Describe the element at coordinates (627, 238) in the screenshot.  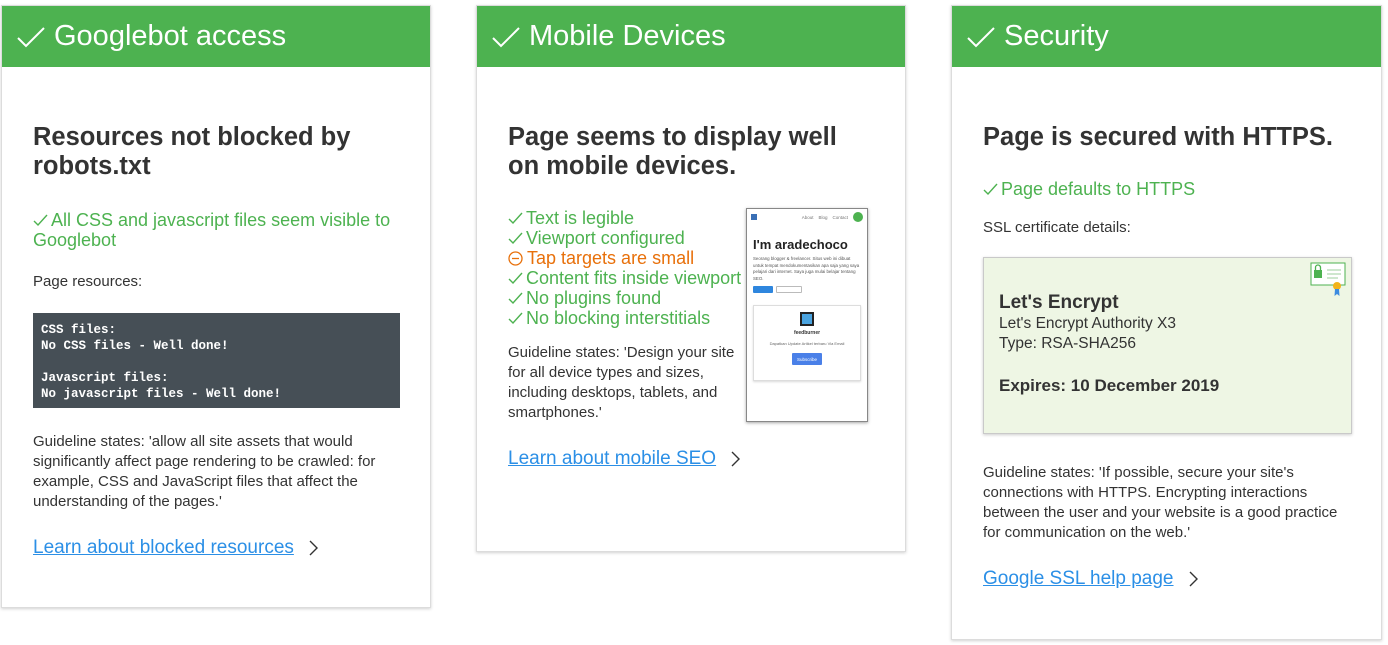
I see `check-viewport: Viewport configured` at that location.